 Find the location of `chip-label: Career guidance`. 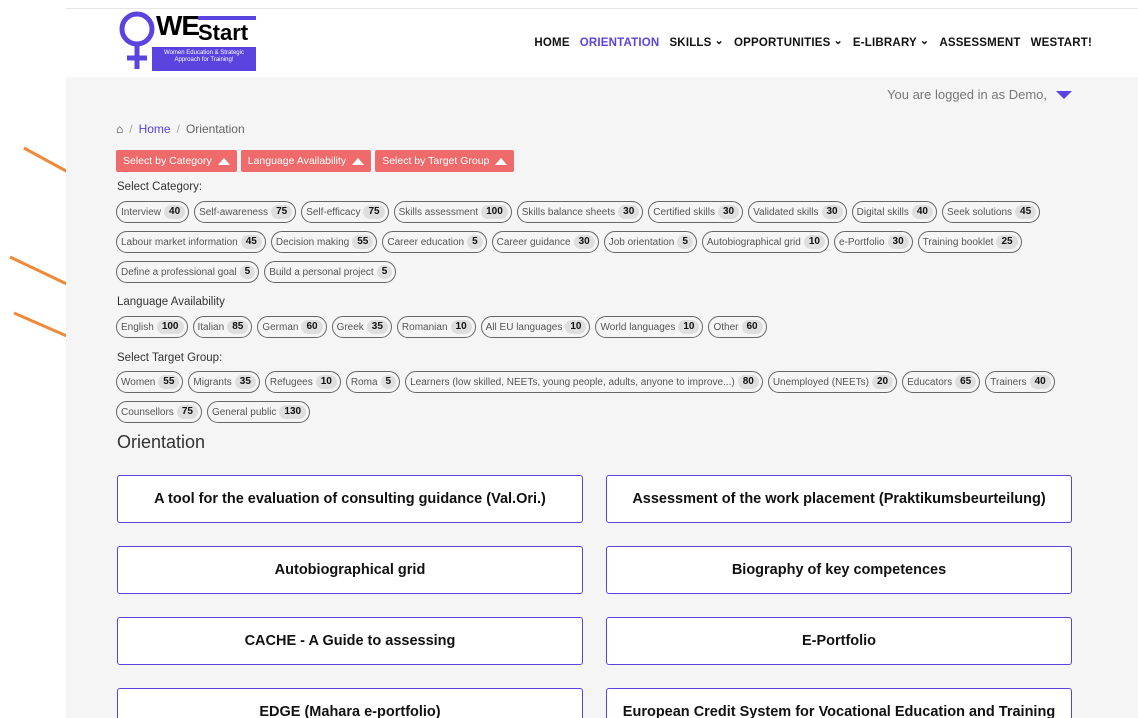

chip-label: Career guidance is located at coordinates (533, 242).